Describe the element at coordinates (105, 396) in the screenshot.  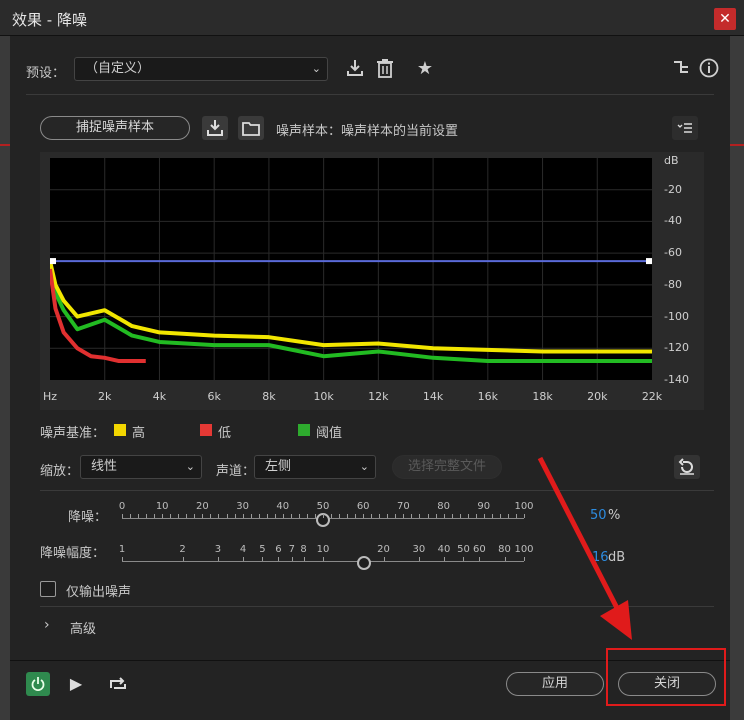
I see `x-tick-label: 2k` at that location.